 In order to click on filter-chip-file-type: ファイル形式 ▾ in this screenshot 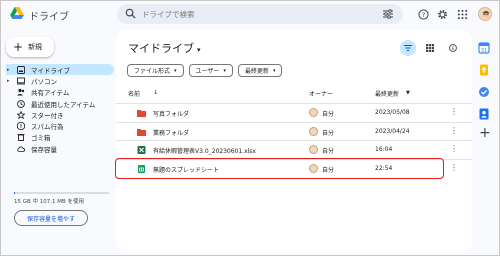, I will do `click(155, 70)`.